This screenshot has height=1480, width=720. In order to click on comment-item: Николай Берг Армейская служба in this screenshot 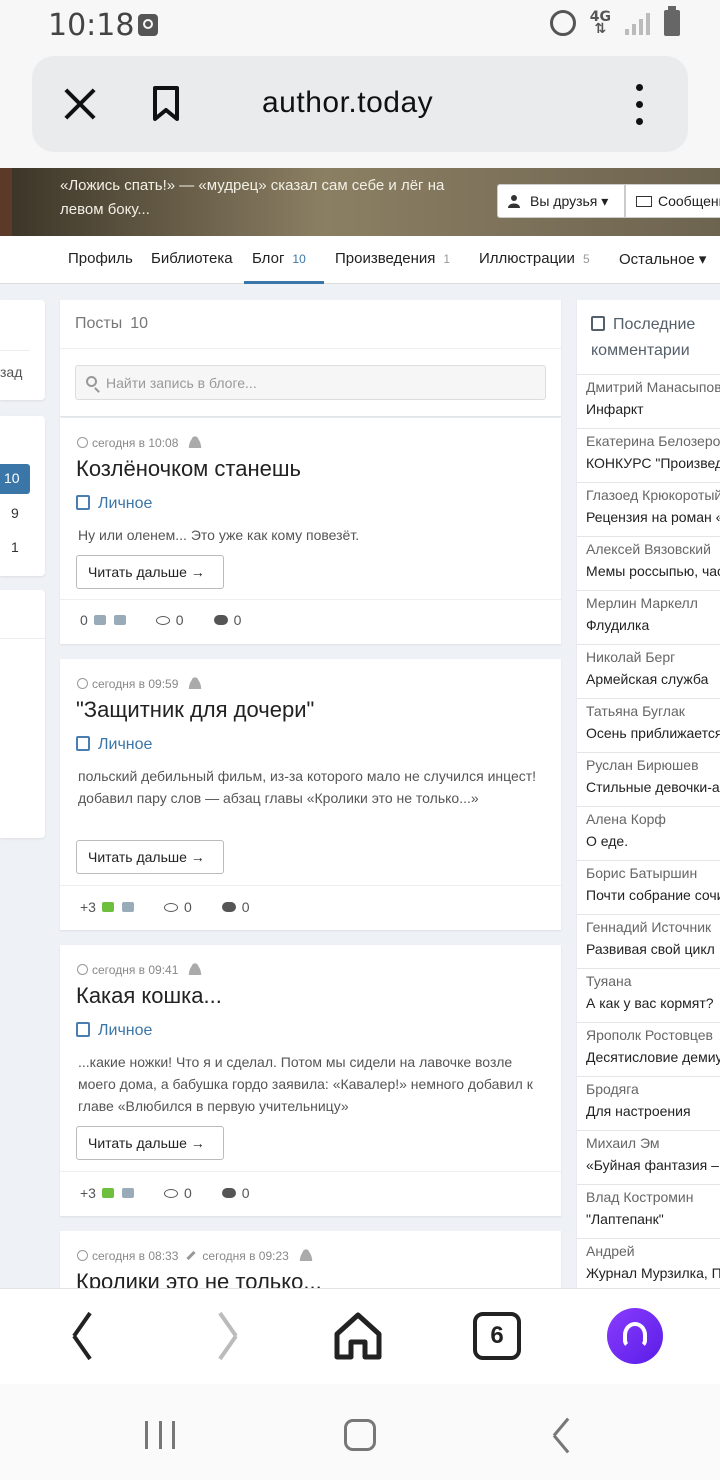, I will do `click(648, 671)`.